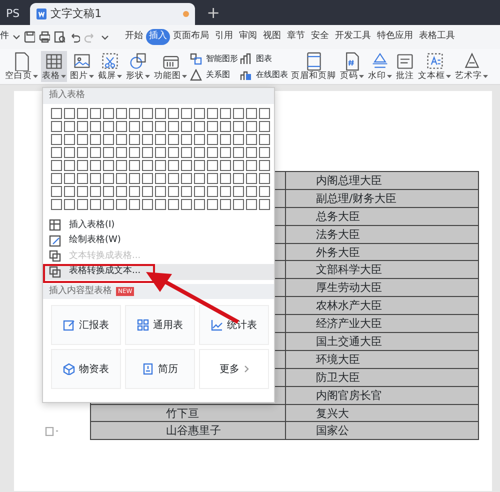  Describe the element at coordinates (380, 66) in the screenshot. I see `ribbon-button: 水印` at that location.